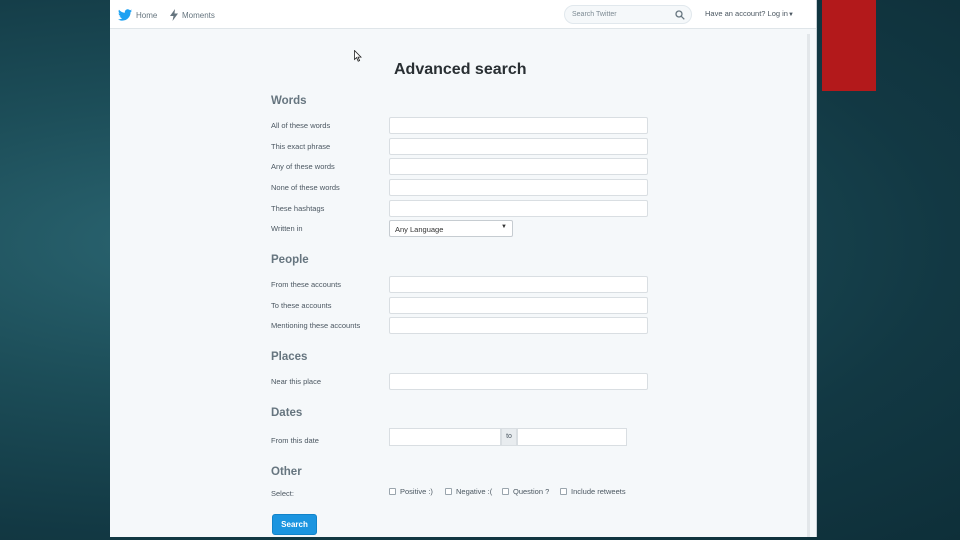  I want to click on negative-checkbox-option: Negative :(, so click(468, 491).